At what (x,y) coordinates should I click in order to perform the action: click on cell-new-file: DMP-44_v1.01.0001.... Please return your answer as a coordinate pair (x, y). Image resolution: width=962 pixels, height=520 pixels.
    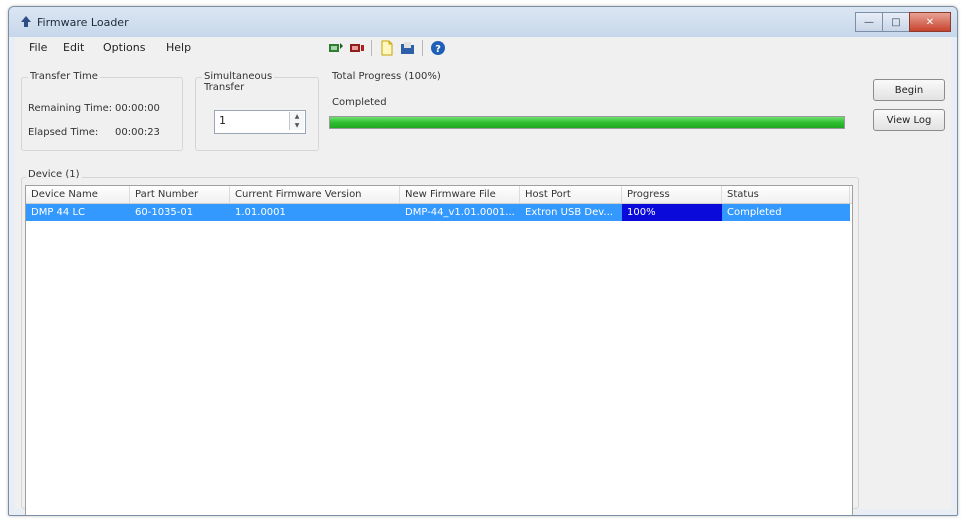
    Looking at the image, I should click on (460, 212).